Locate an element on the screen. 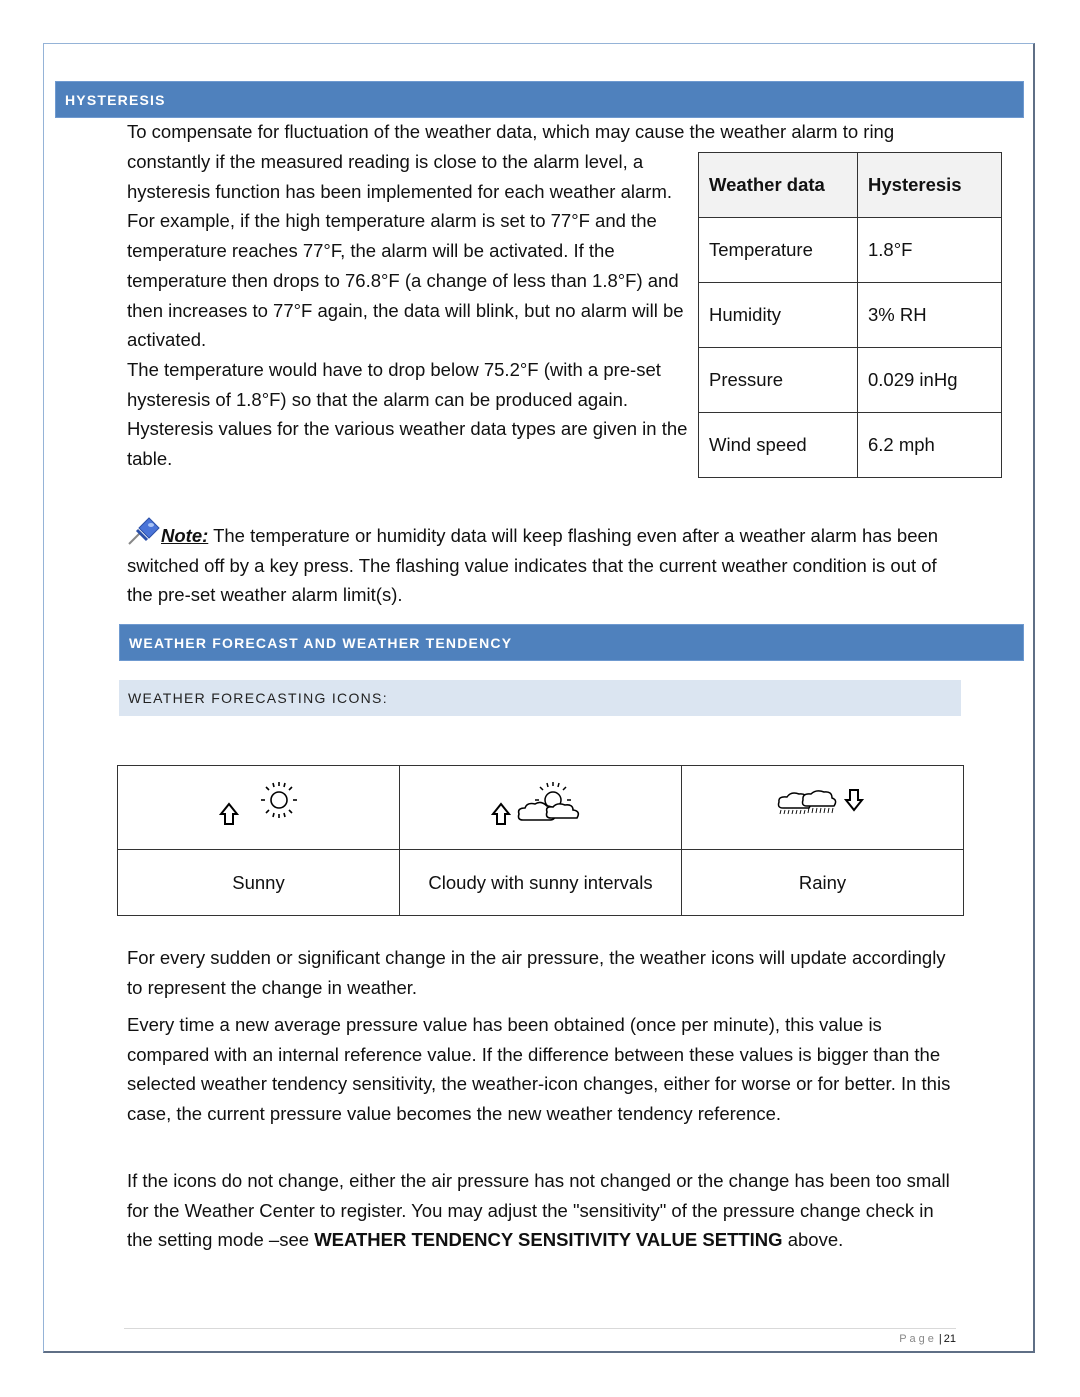 The height and width of the screenshot is (1397, 1080). table-row: Wind speed 6.2 mph is located at coordinates (850, 445).